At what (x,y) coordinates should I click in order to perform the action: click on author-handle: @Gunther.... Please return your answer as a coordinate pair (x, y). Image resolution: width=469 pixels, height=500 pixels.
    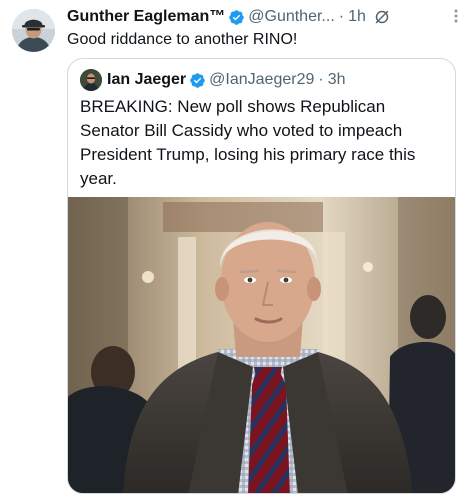
    Looking at the image, I should click on (291, 17).